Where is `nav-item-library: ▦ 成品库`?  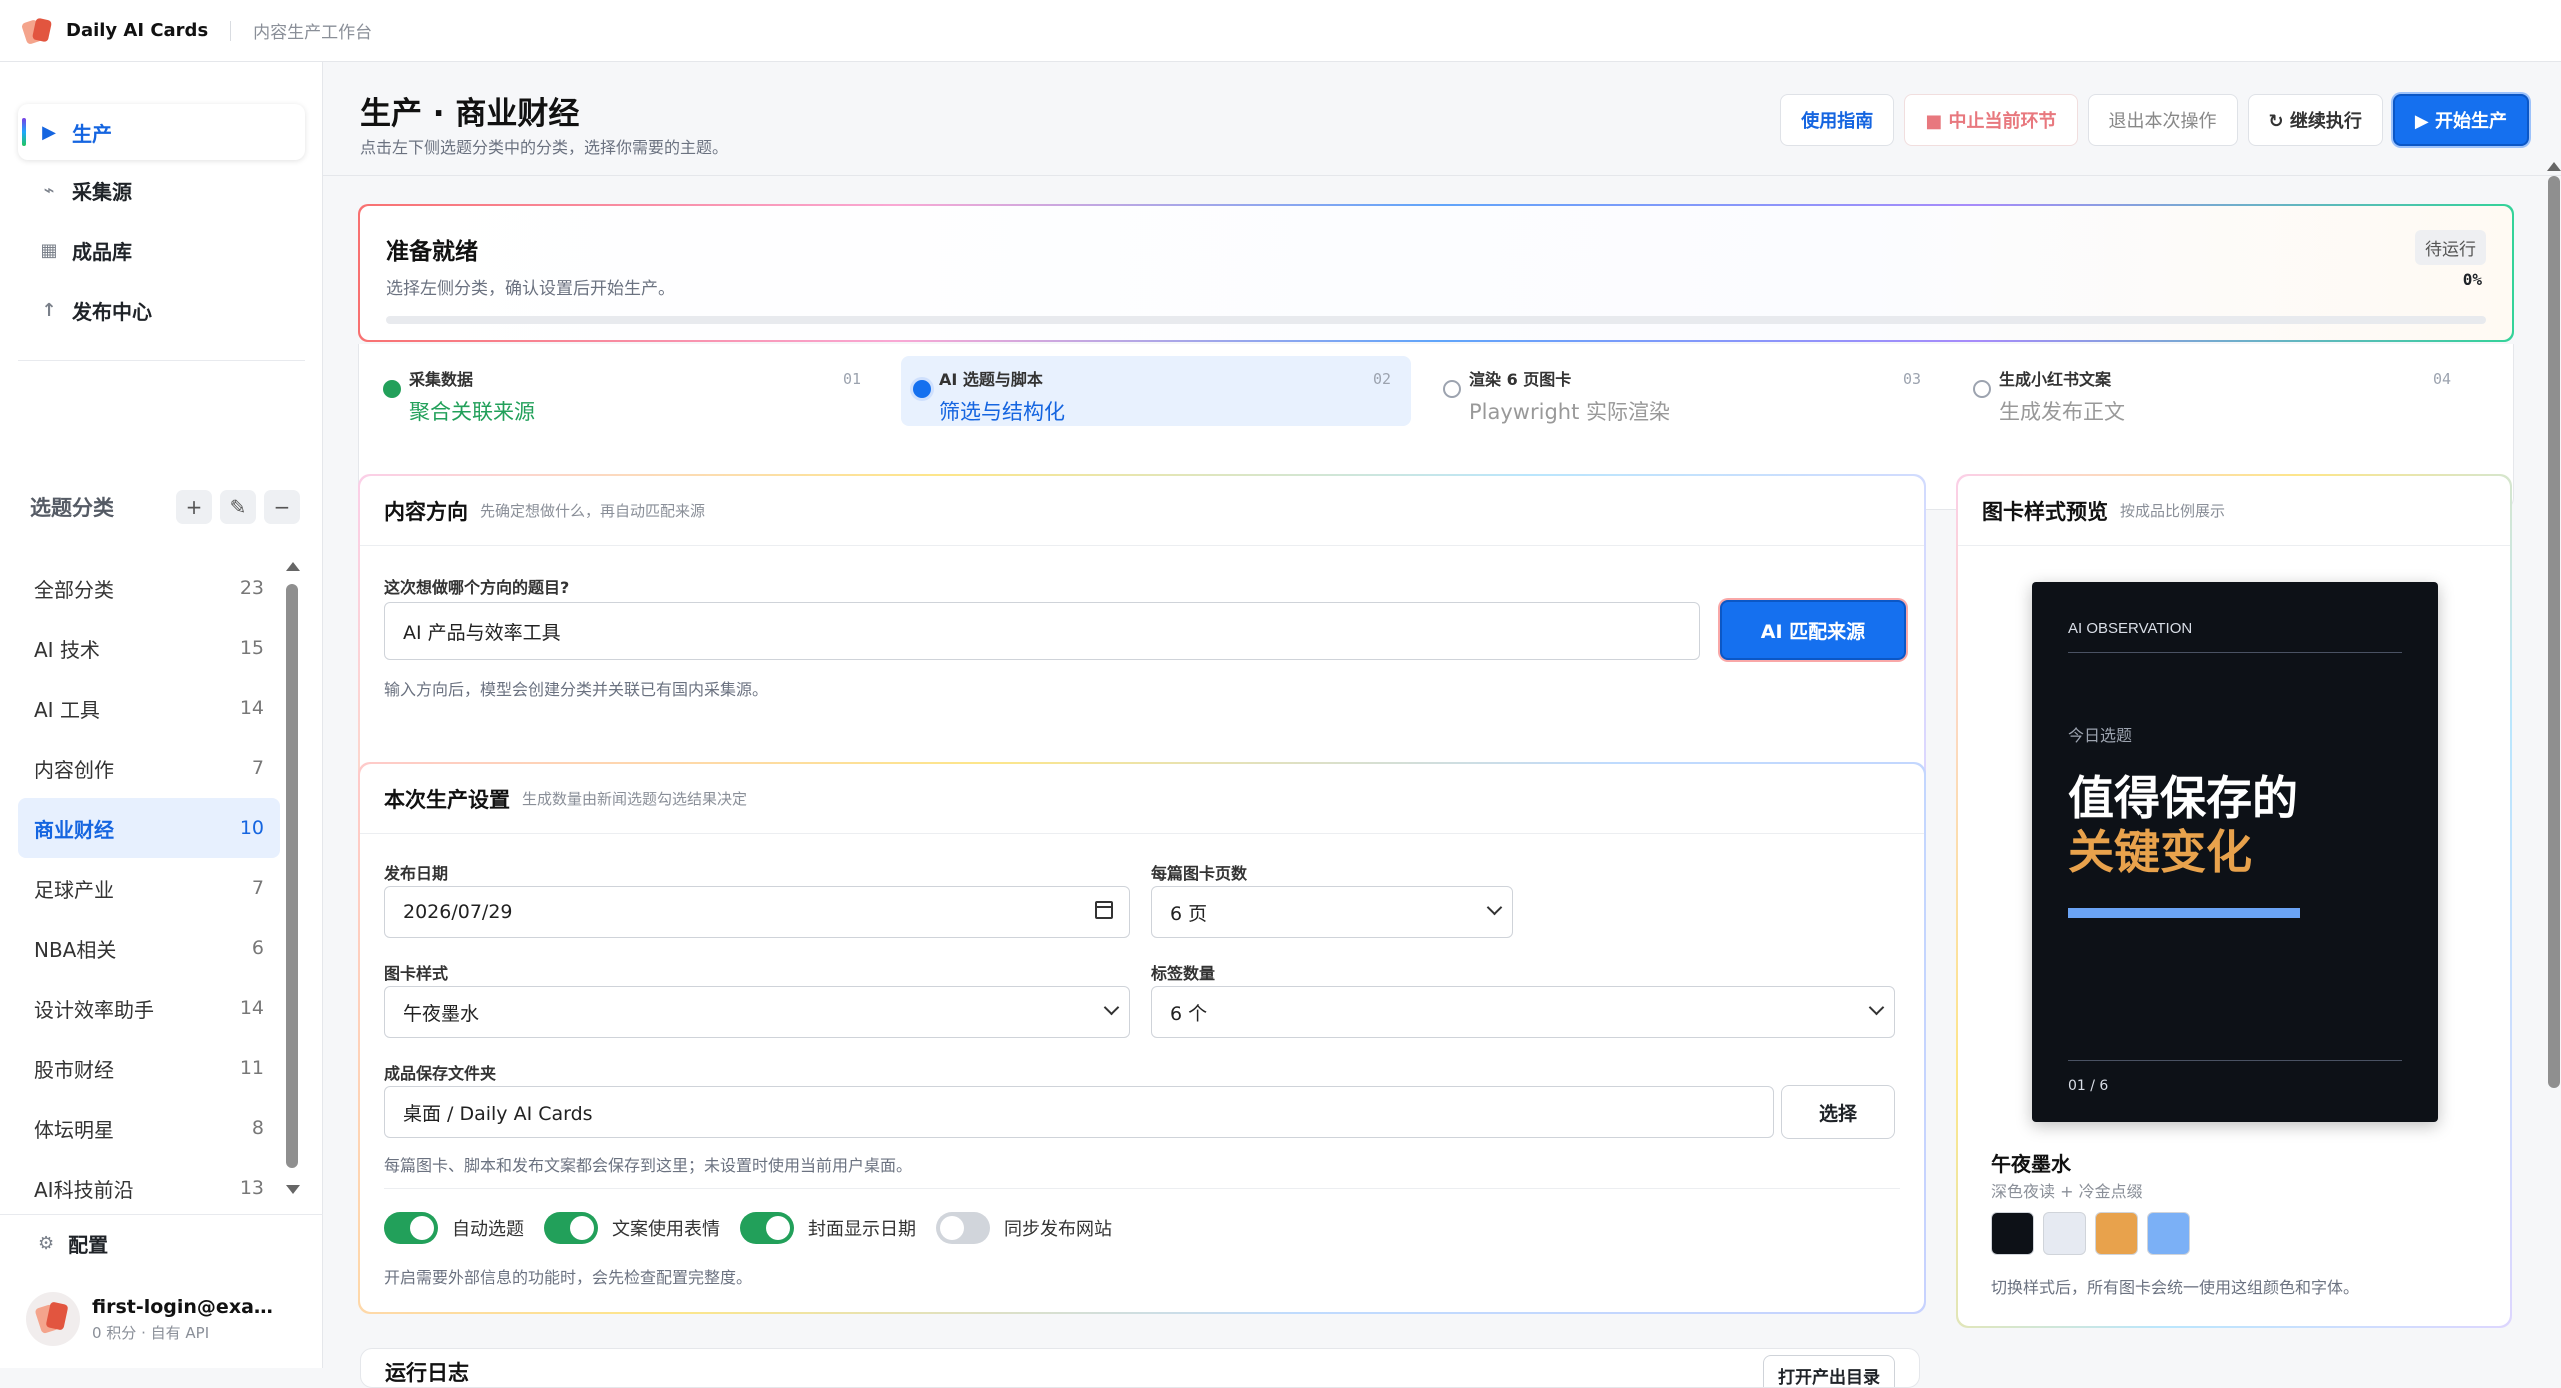 nav-item-library: ▦ 成品库 is located at coordinates (161, 250).